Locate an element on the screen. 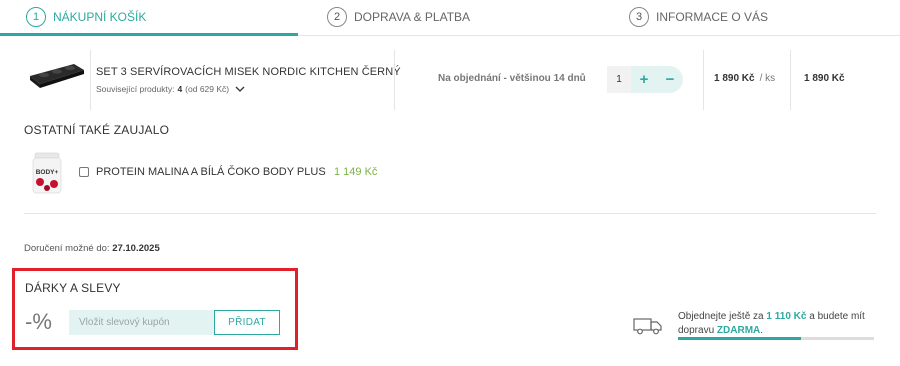 The width and height of the screenshot is (900, 366). related-count: 4 is located at coordinates (180, 89).